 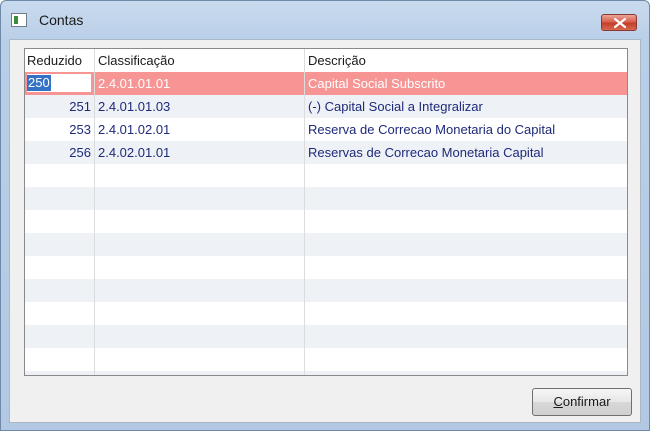 What do you see at coordinates (59, 60) in the screenshot?
I see `column-header-reduzido: Reduzido` at bounding box center [59, 60].